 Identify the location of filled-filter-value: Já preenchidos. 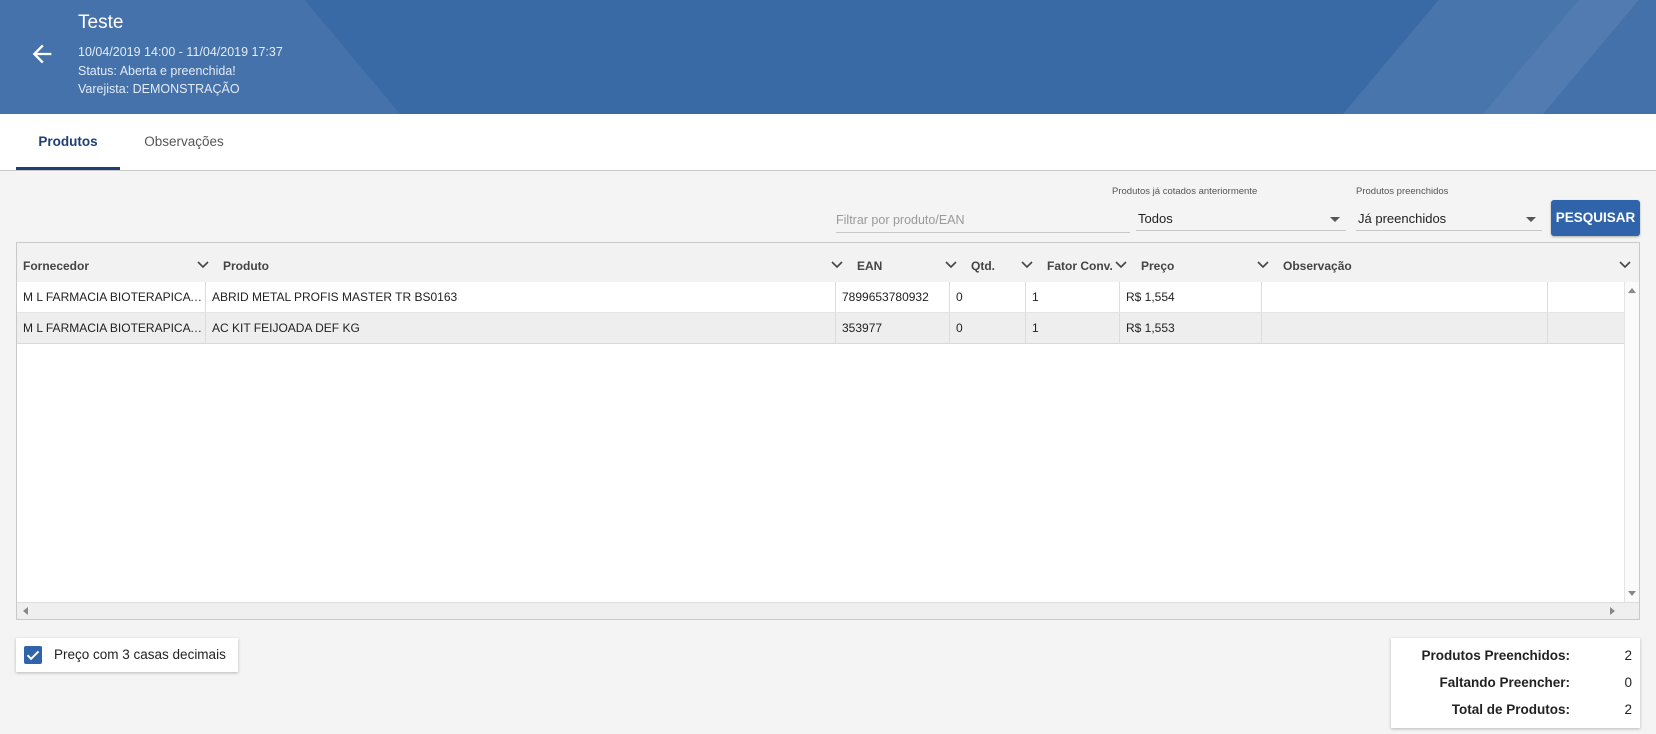
(1402, 218).